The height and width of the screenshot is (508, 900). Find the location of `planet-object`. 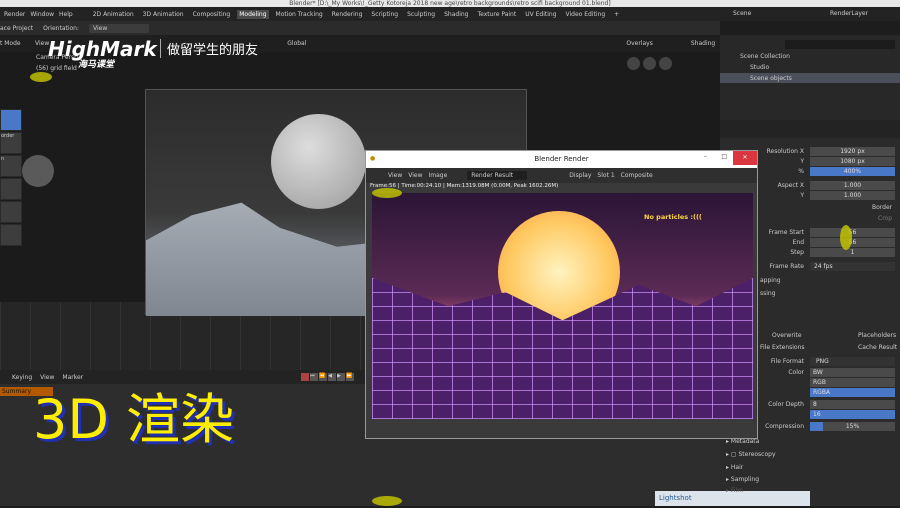

planet-object is located at coordinates (38, 171).